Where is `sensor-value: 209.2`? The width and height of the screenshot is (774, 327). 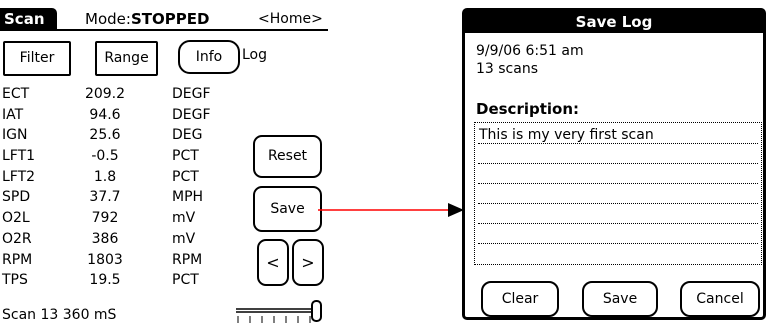 sensor-value: 209.2 is located at coordinates (105, 94).